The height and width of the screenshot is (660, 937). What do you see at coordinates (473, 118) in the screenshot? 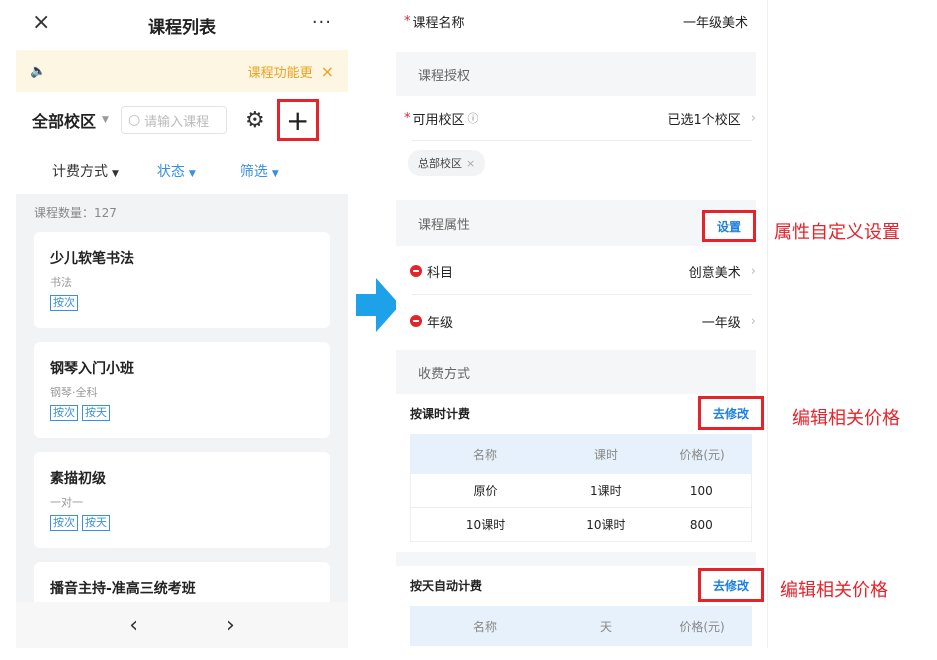
I see `help-icon: ⓘ` at bounding box center [473, 118].